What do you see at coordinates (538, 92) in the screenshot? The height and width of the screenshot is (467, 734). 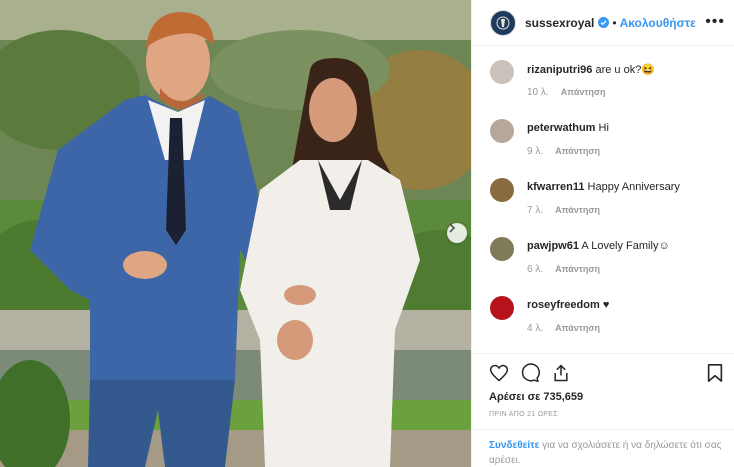 I see `comment-age: 10 λ.` at bounding box center [538, 92].